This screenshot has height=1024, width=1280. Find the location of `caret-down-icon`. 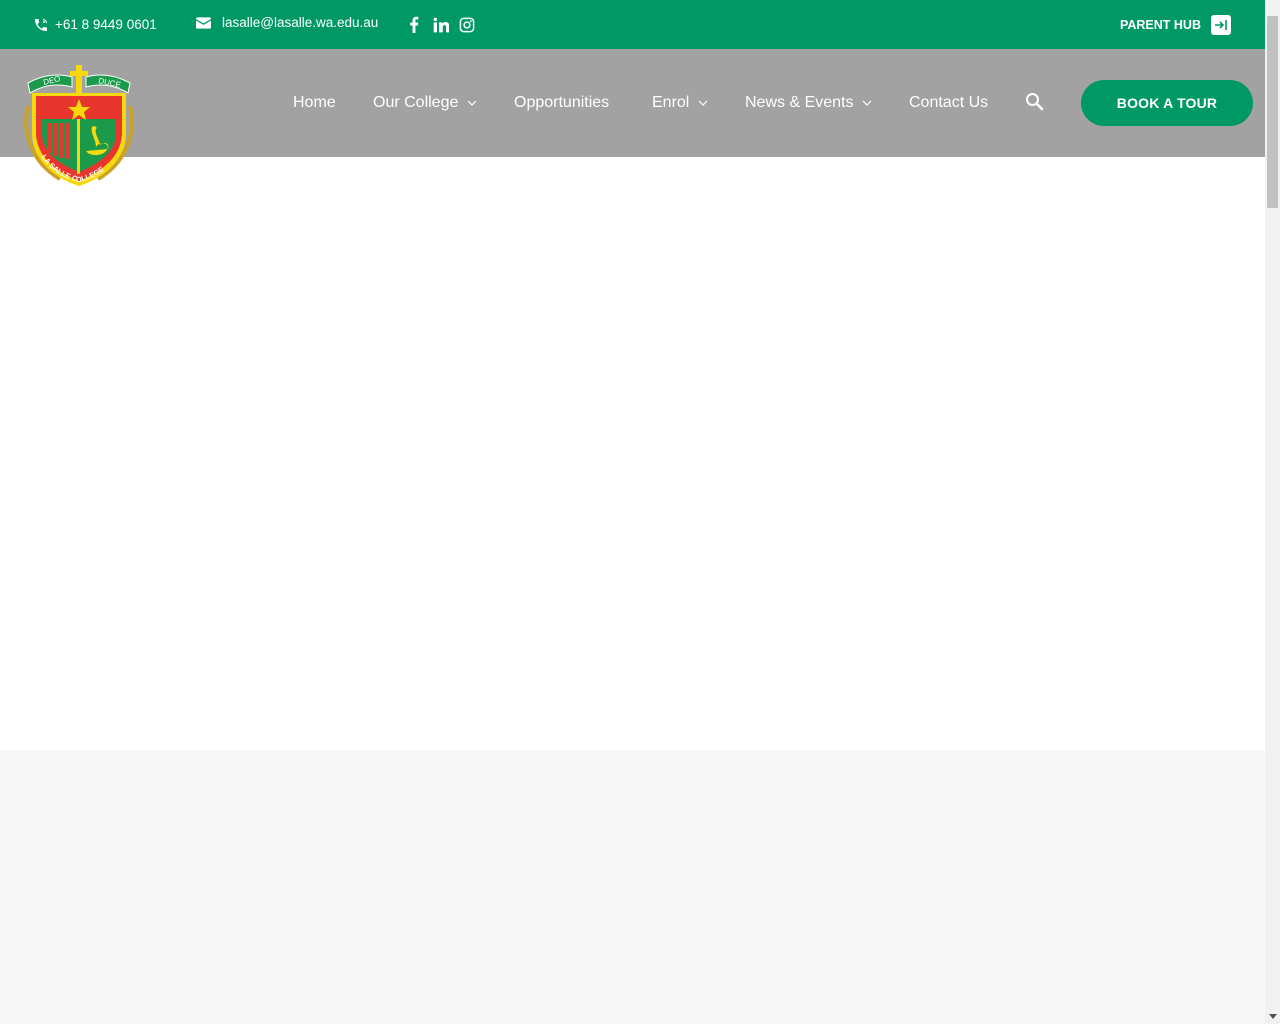

caret-down-icon is located at coordinates (1272, 1016).